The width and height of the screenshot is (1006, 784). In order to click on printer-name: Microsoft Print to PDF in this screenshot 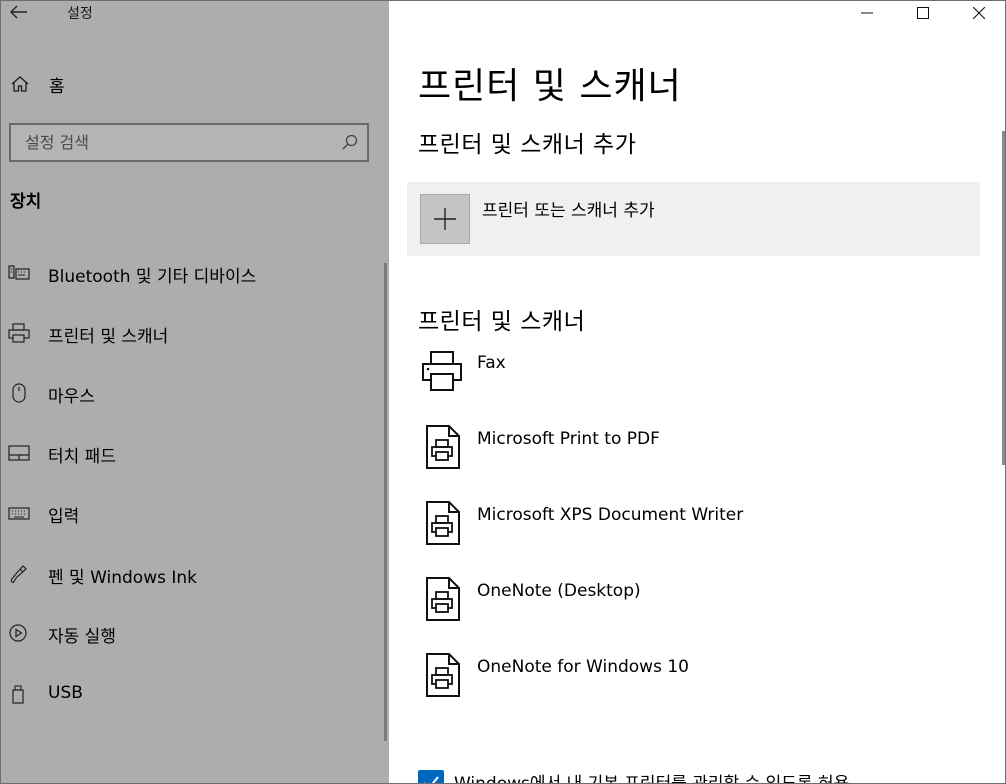, I will do `click(568, 439)`.